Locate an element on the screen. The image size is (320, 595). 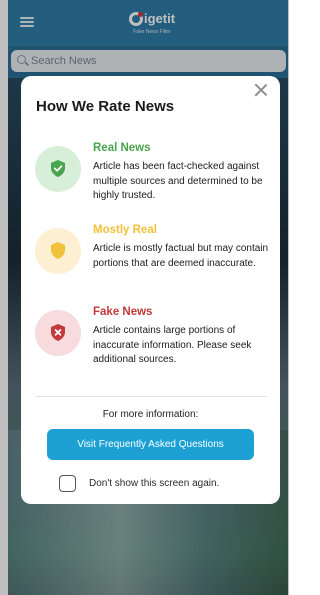
divider is located at coordinates (151, 396).